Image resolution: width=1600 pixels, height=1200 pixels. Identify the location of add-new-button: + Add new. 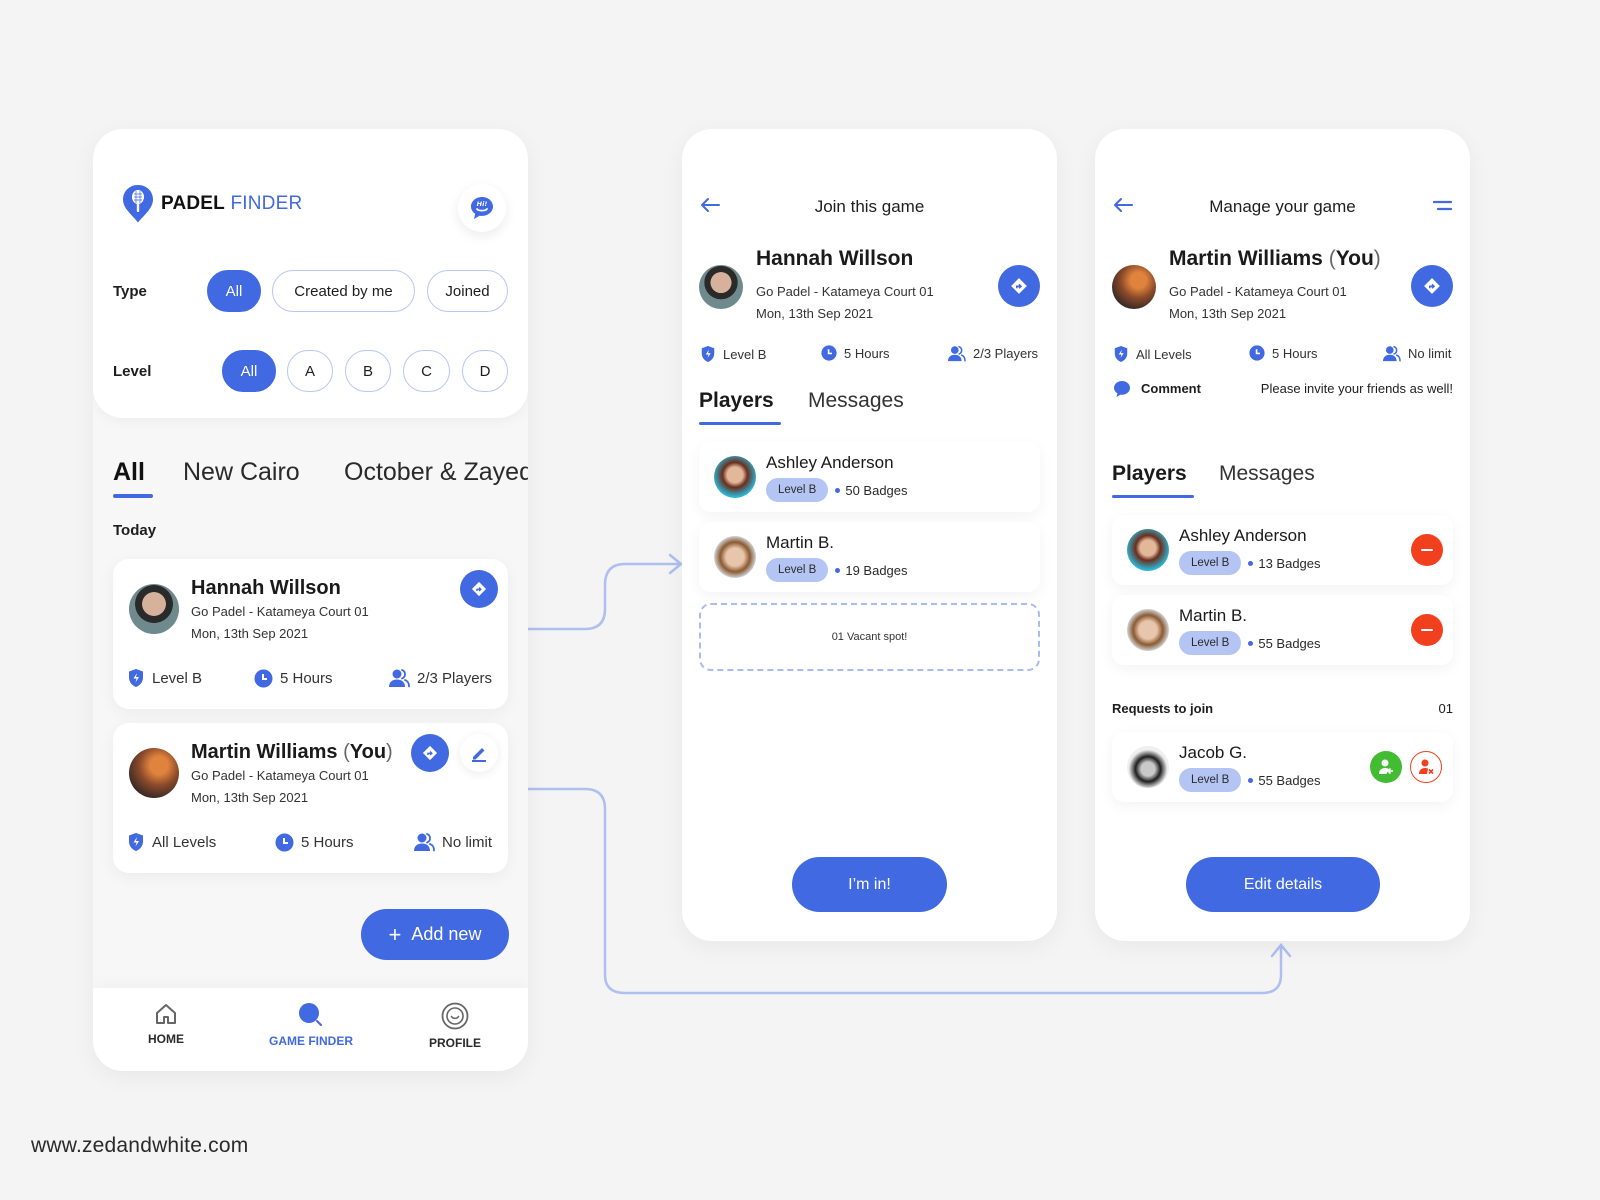
(435, 934).